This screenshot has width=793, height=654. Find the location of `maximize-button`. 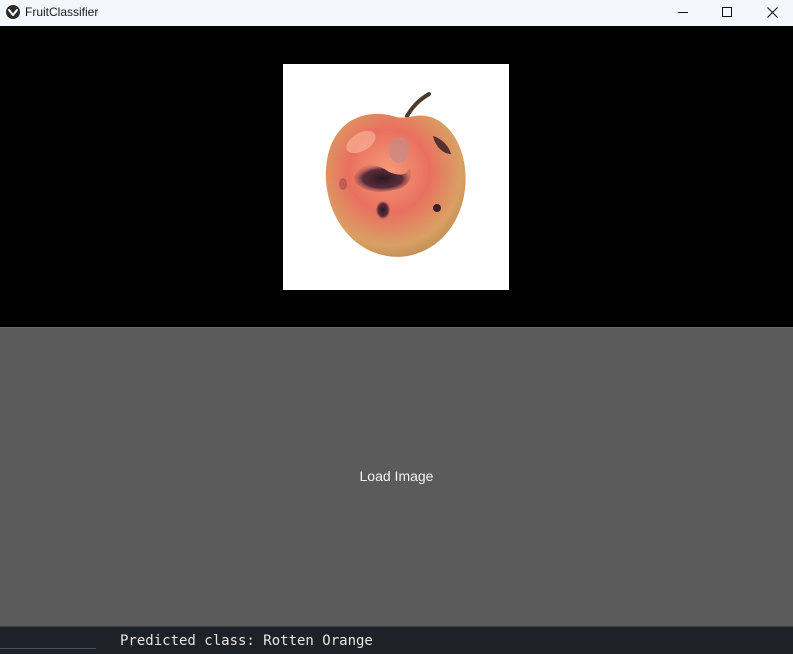

maximize-button is located at coordinates (727, 12).